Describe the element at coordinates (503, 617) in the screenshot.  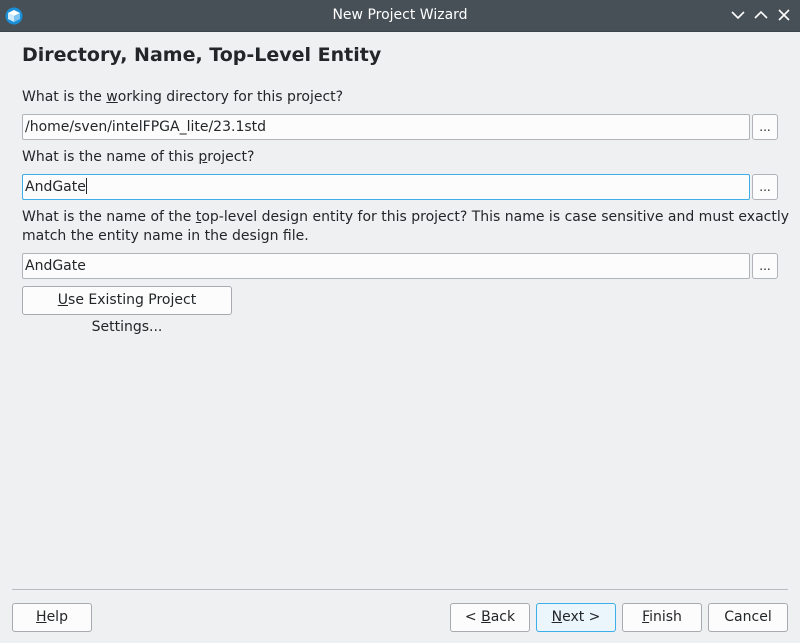
I see `back-label: ack` at that location.